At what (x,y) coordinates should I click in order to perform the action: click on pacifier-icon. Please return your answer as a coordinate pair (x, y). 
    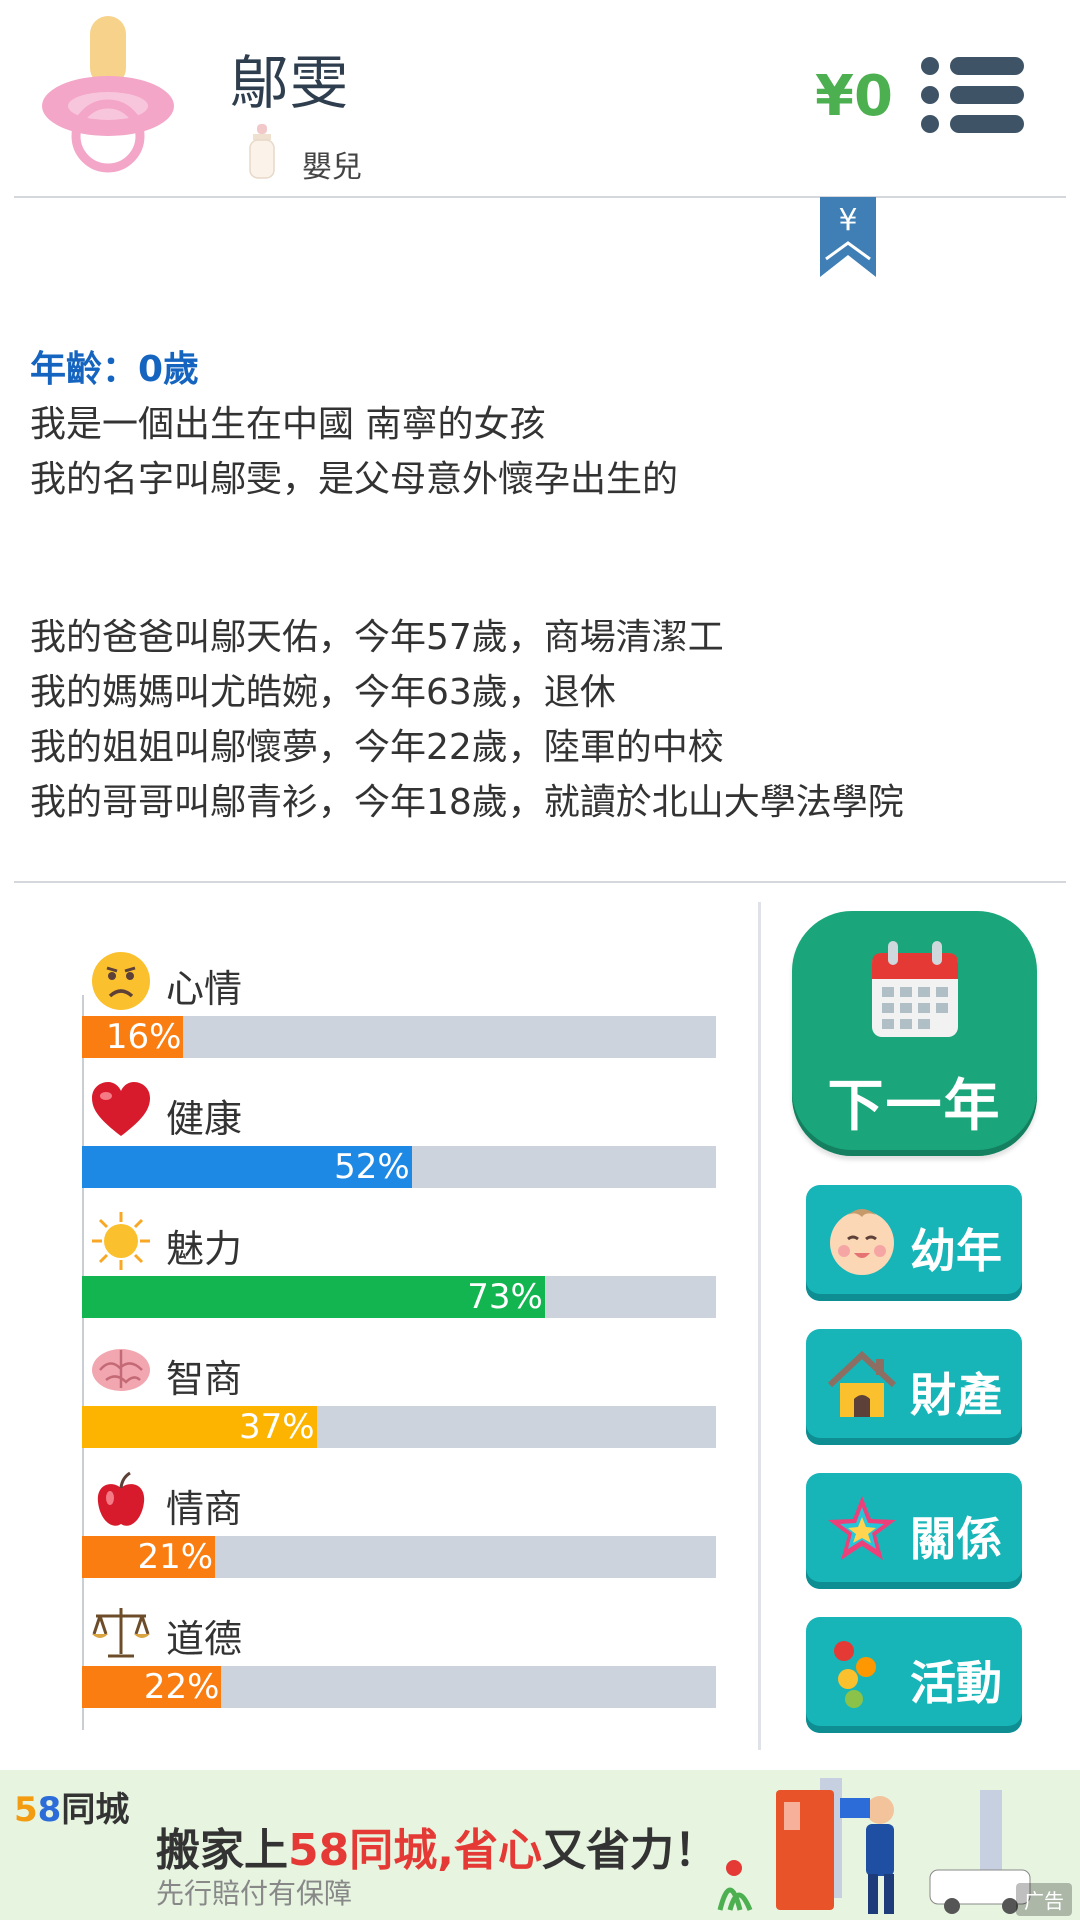
    Looking at the image, I should click on (108, 94).